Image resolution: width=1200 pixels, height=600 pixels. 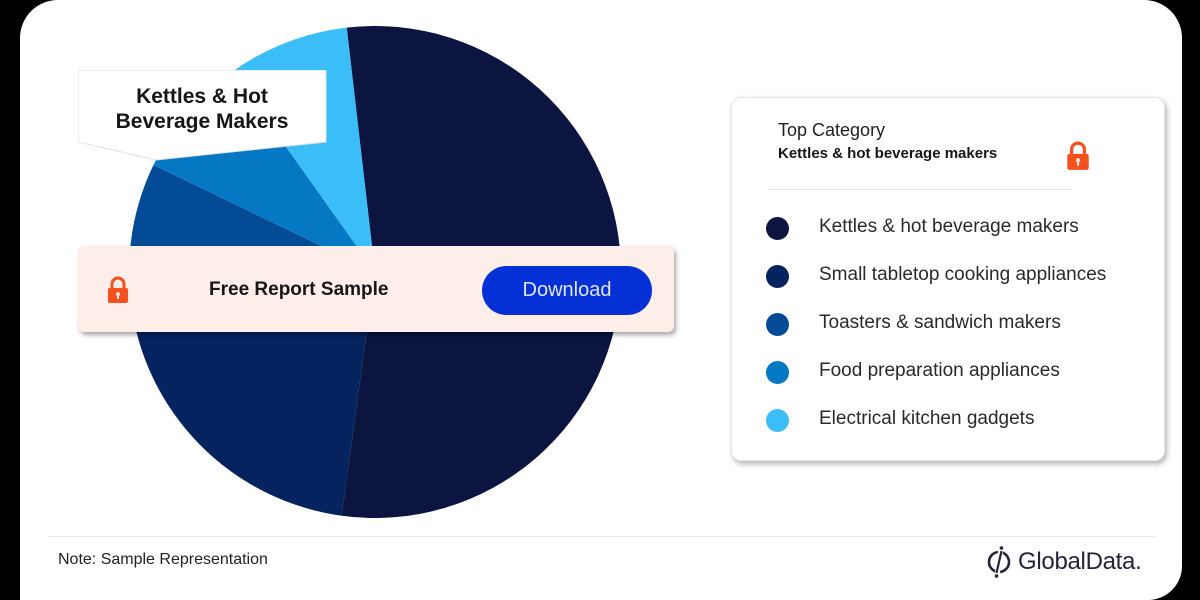 I want to click on top-category-value: Kettles & hot beverage makers, so click(x=888, y=153).